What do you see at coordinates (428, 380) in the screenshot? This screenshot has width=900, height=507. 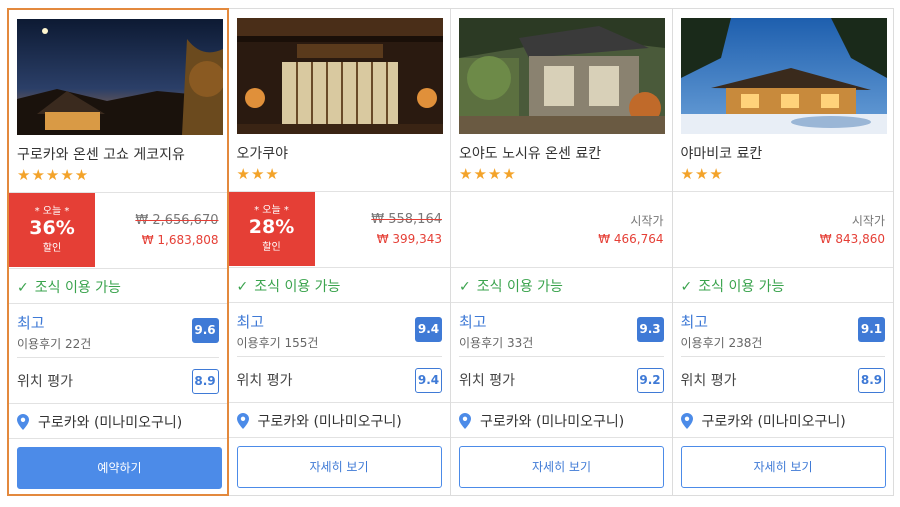 I see `location-score-badge: 9.4` at bounding box center [428, 380].